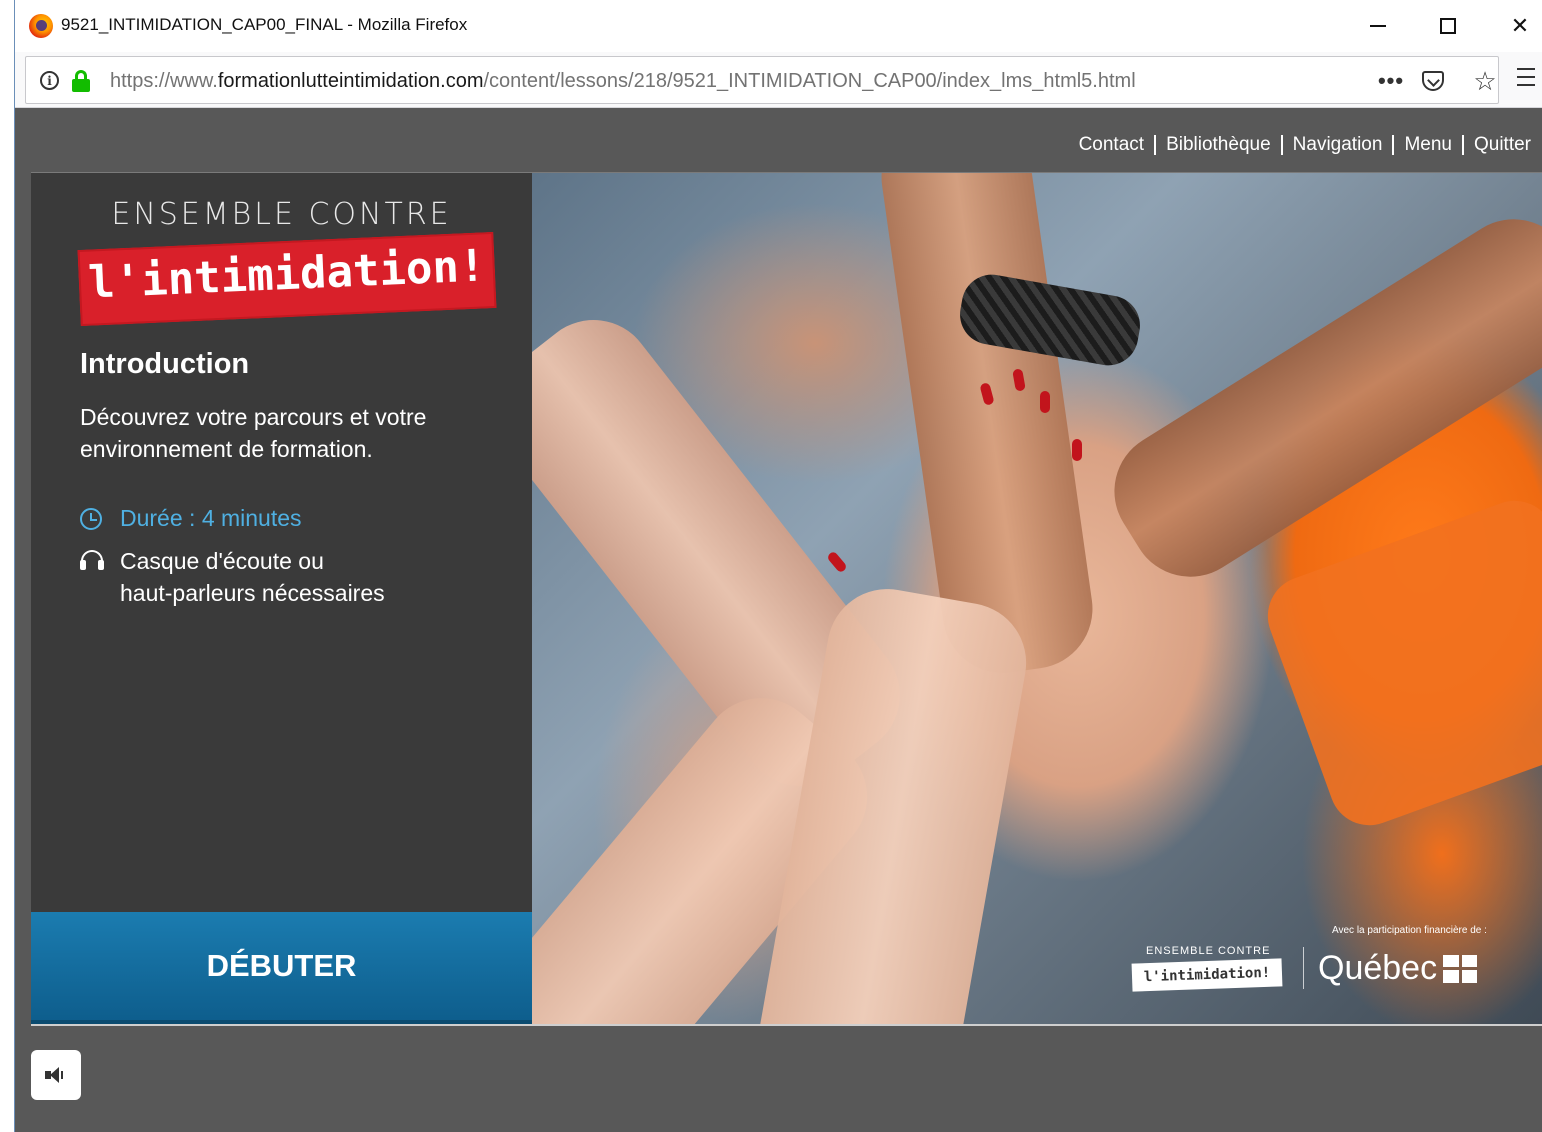 The width and height of the screenshot is (1542, 1132). Describe the element at coordinates (1391, 81) in the screenshot. I see `page-actions-icon: •••` at that location.